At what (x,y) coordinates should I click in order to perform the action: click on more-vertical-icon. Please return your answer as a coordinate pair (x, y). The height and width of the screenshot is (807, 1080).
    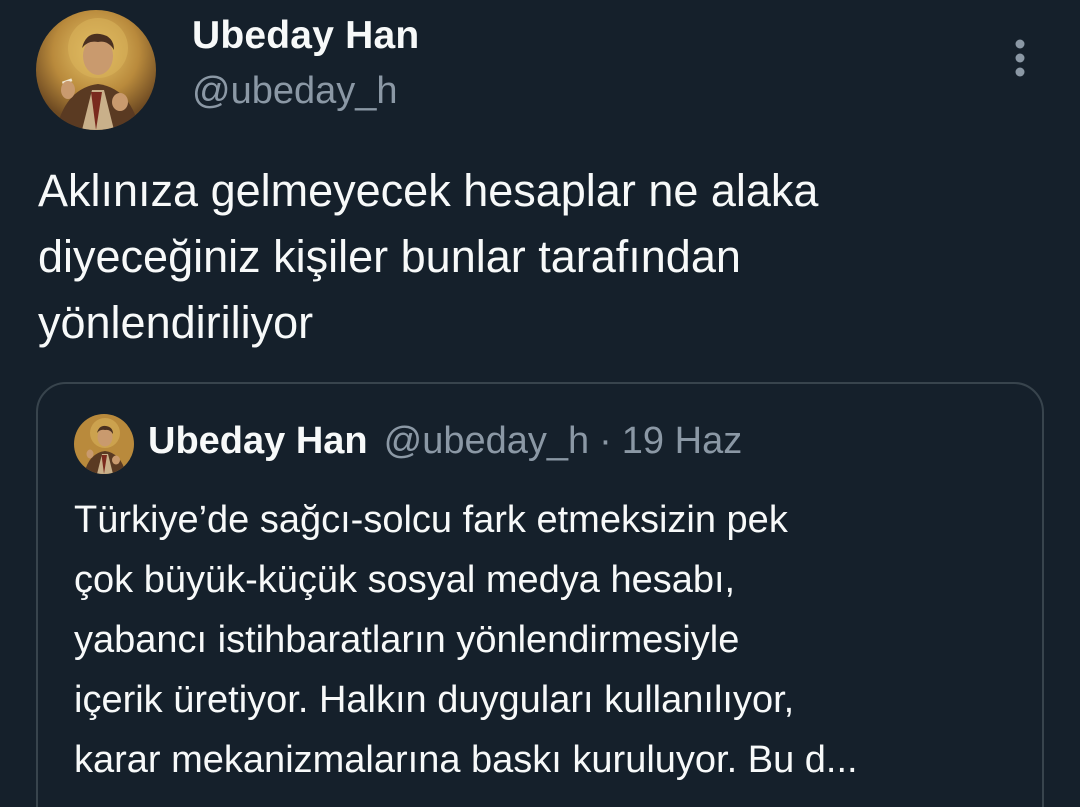
    Looking at the image, I should click on (1020, 58).